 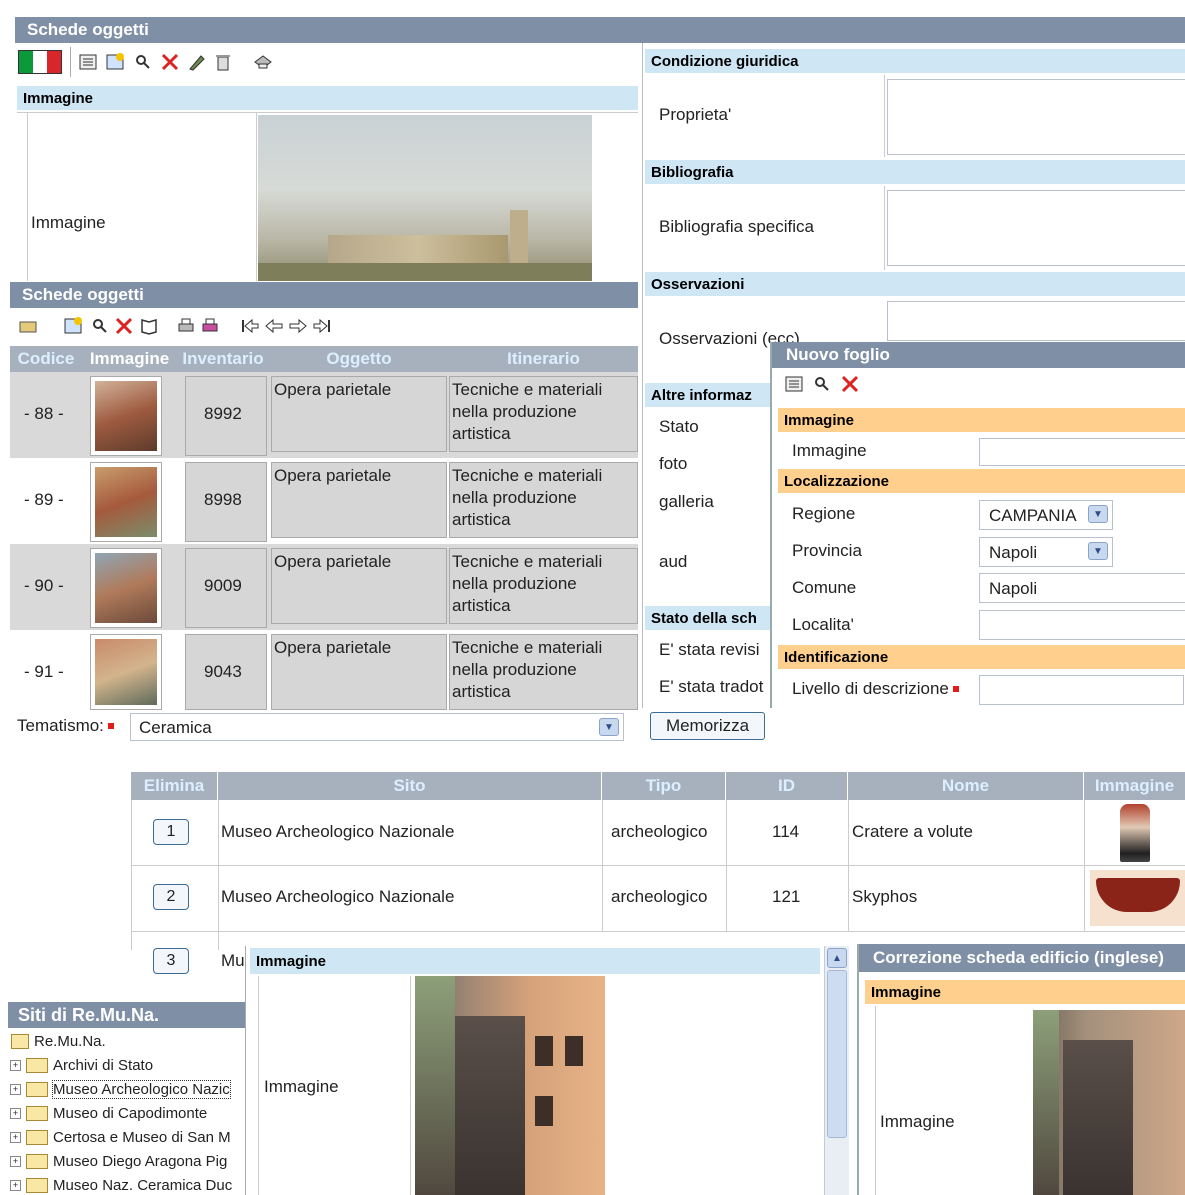 I want to click on trash-icon, so click(x=223, y=62).